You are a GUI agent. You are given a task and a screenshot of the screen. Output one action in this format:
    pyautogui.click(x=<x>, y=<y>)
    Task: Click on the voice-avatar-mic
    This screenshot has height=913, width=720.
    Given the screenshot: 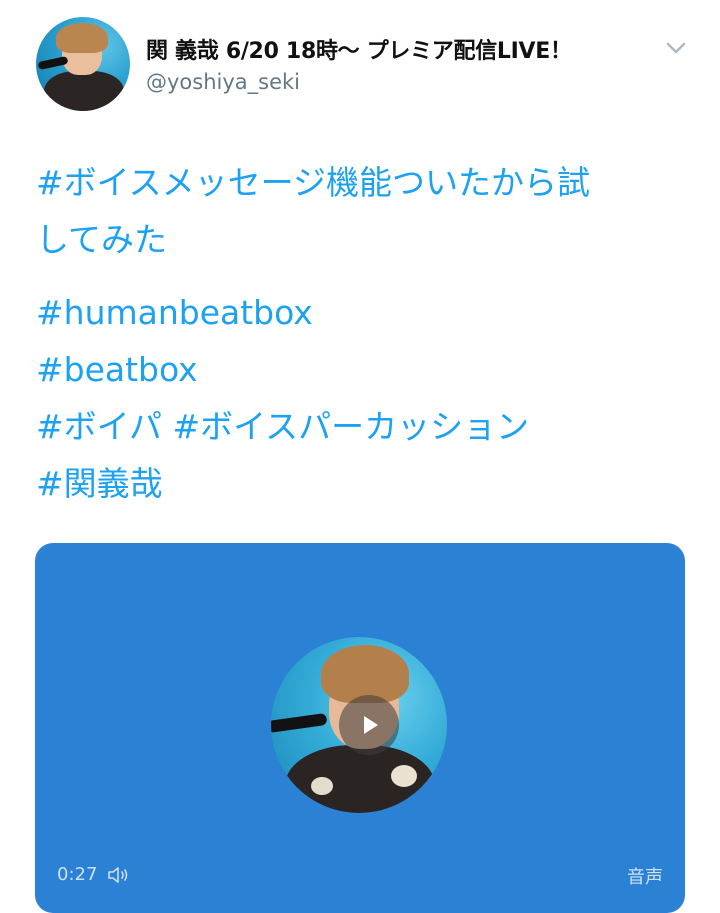 What is the action you would take?
    pyautogui.click(x=299, y=723)
    